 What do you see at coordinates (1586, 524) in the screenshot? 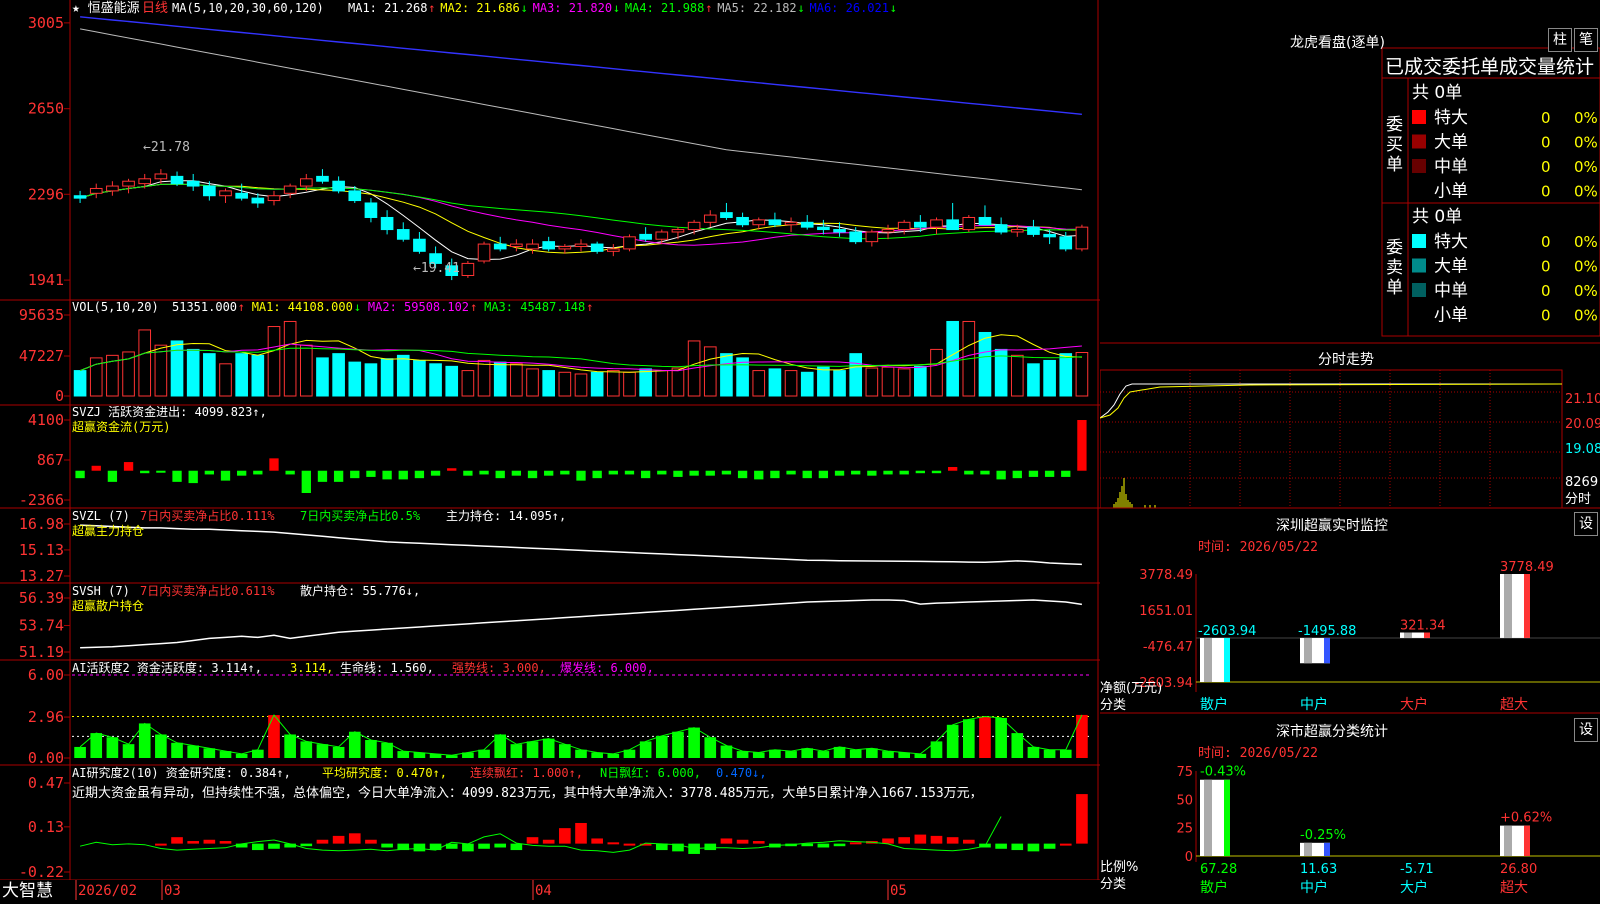
I see `shenzhen-settings-button: 设` at bounding box center [1586, 524].